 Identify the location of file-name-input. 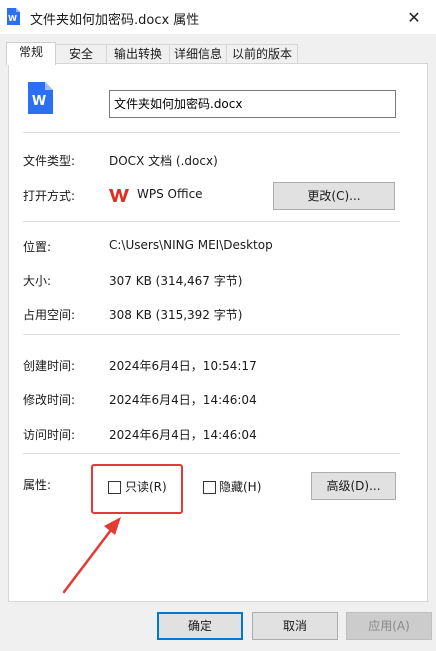
(252, 104).